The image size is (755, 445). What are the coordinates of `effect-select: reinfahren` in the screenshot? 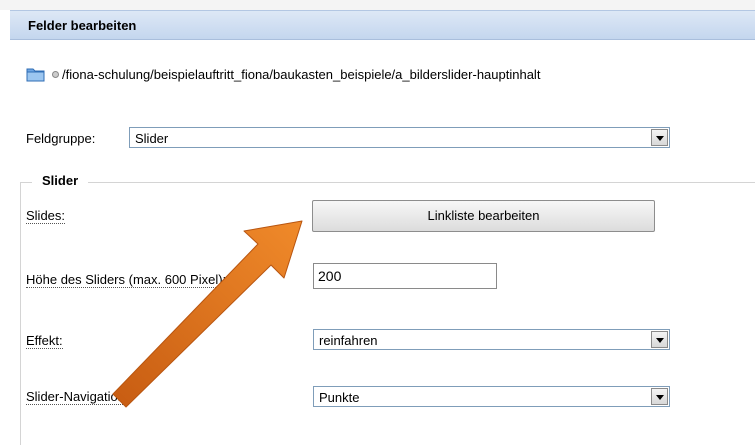 It's located at (491, 339).